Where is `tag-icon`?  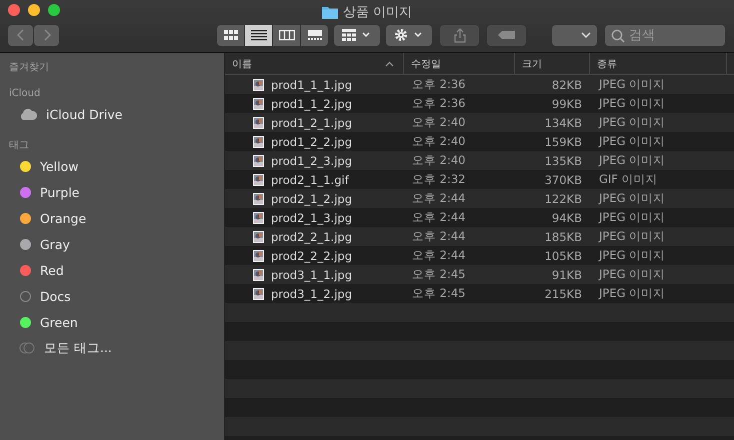
tag-icon is located at coordinates (507, 35).